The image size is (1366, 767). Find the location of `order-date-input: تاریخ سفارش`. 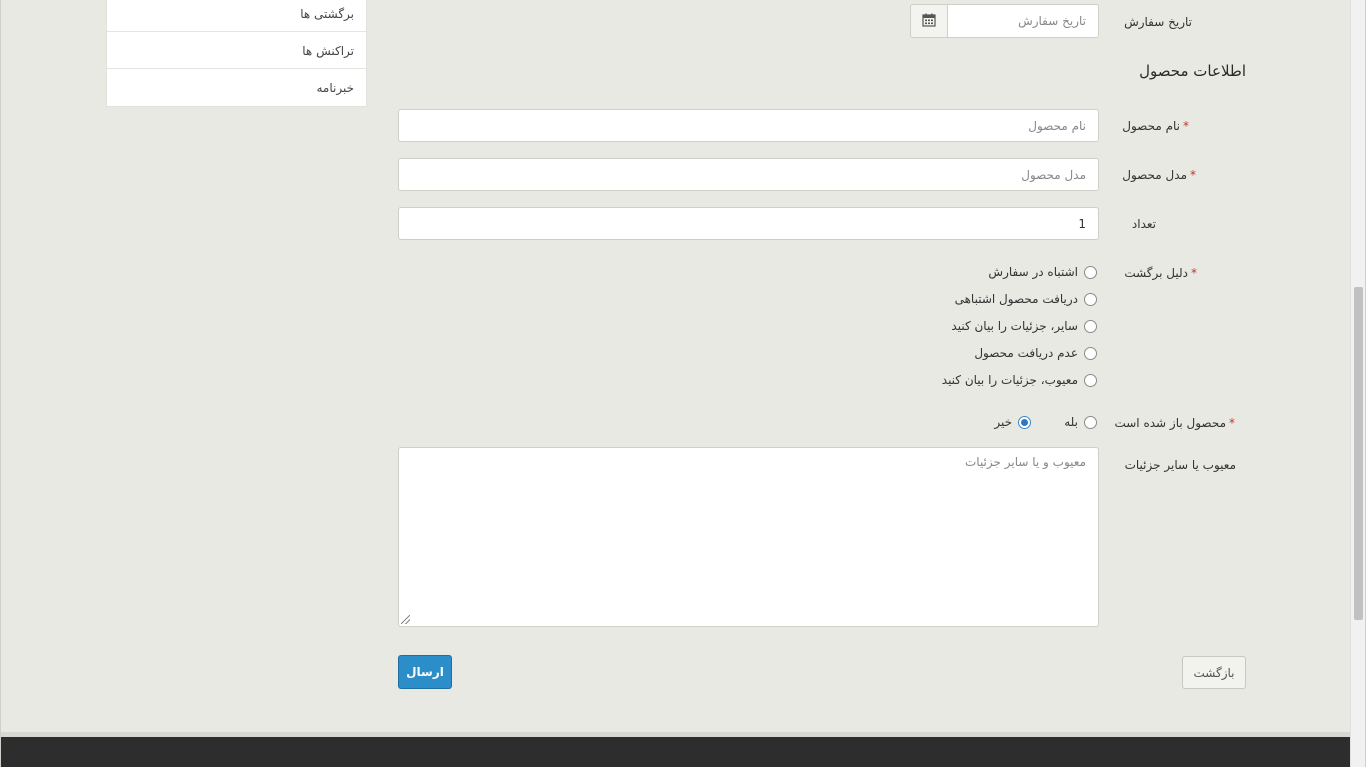

order-date-input: تاریخ سفارش is located at coordinates (1023, 21).